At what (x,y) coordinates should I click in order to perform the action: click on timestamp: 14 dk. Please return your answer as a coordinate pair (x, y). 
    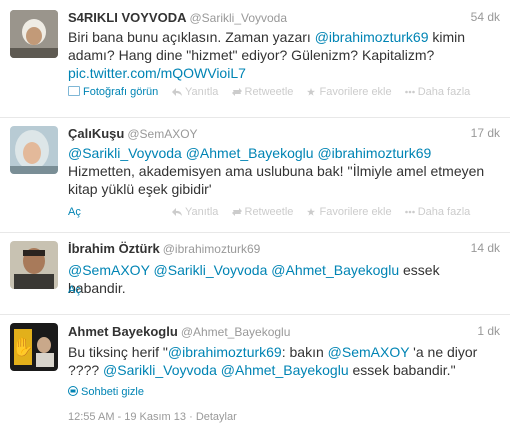
    Looking at the image, I should click on (485, 248).